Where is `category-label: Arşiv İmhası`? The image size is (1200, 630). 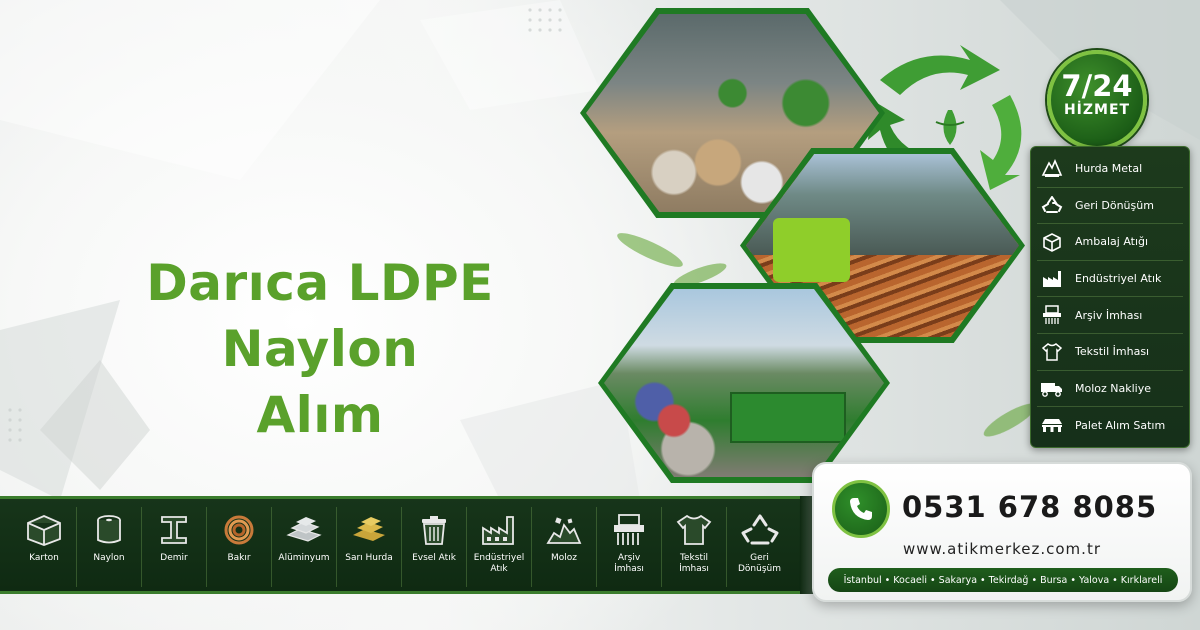
category-label: Arşiv İmhası is located at coordinates (629, 563).